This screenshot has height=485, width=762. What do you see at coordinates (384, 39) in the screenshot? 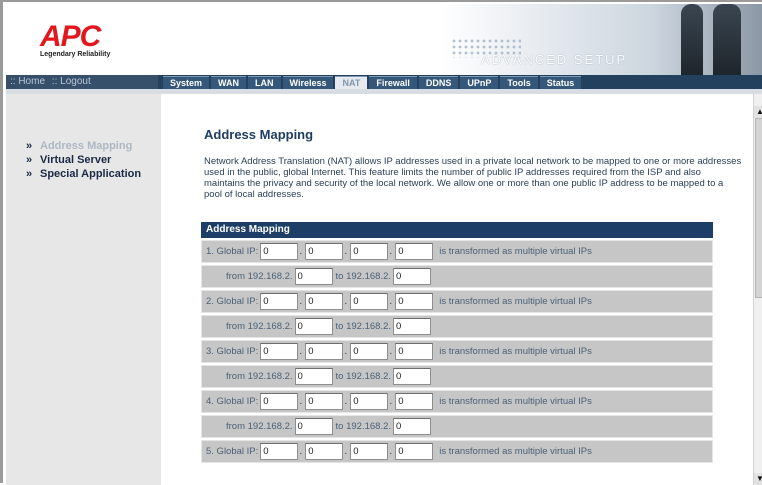
I see `header: APC Legendary Reliability ADVANCED SETUP` at bounding box center [384, 39].